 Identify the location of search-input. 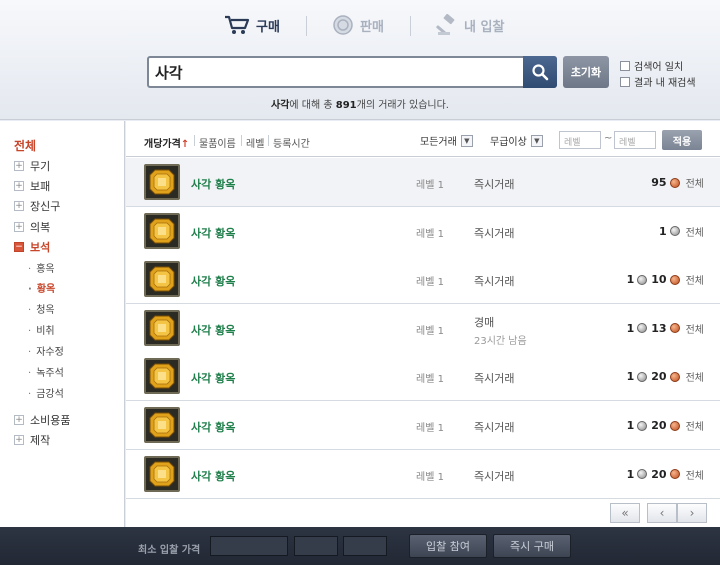
(339, 72).